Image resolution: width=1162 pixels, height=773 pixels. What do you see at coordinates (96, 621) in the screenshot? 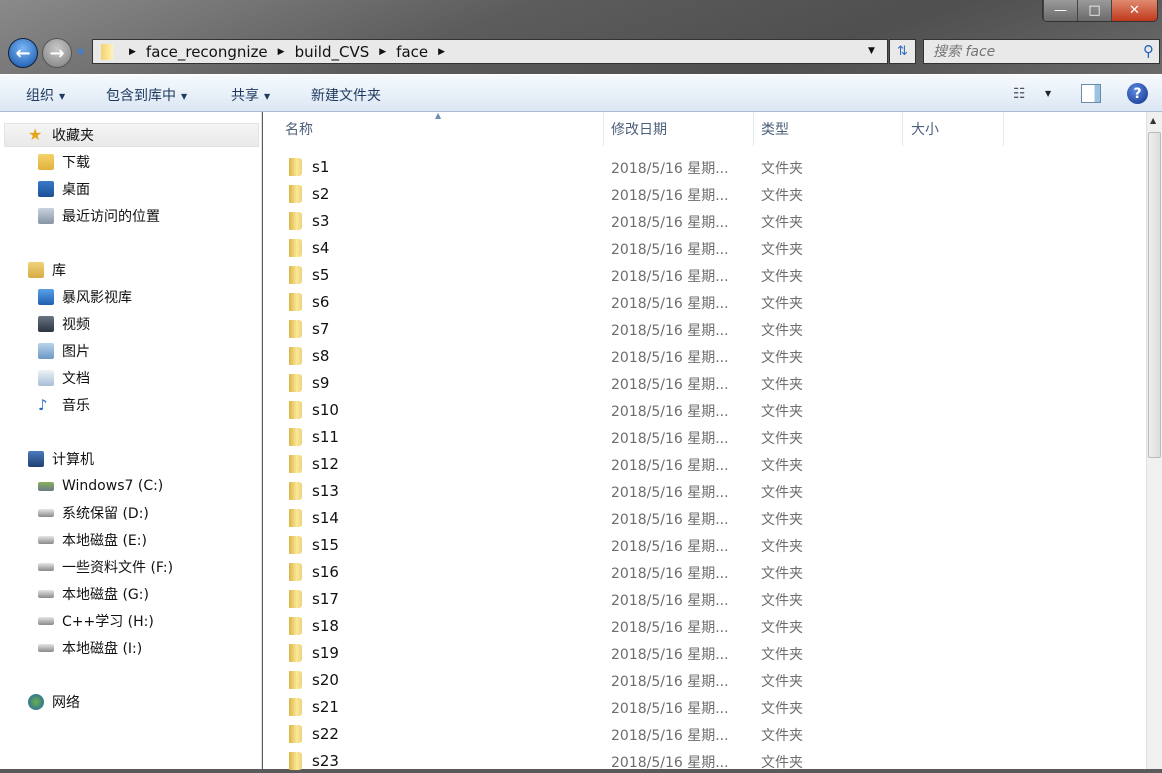
I see `sidebar-drive-h: C++学习 (H:)` at bounding box center [96, 621].